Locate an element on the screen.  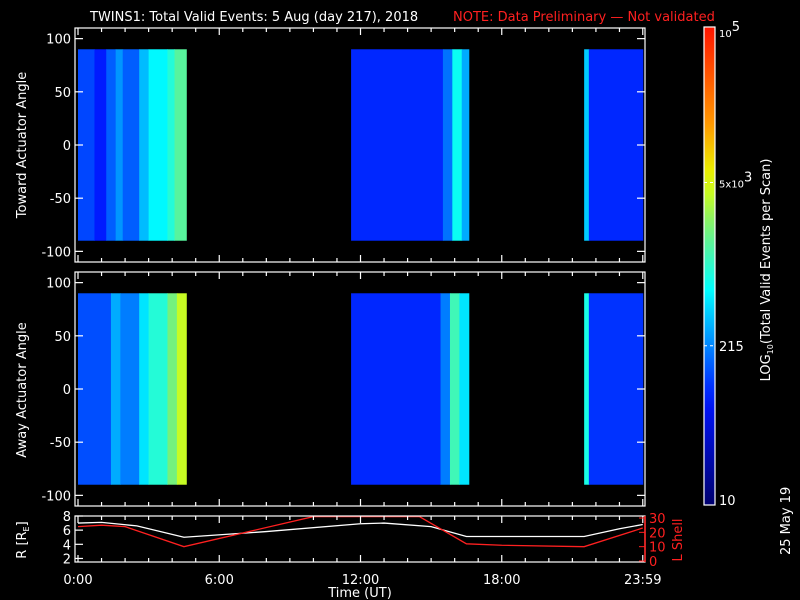
lshell-ylabel: L Shell is located at coordinates (678, 539).